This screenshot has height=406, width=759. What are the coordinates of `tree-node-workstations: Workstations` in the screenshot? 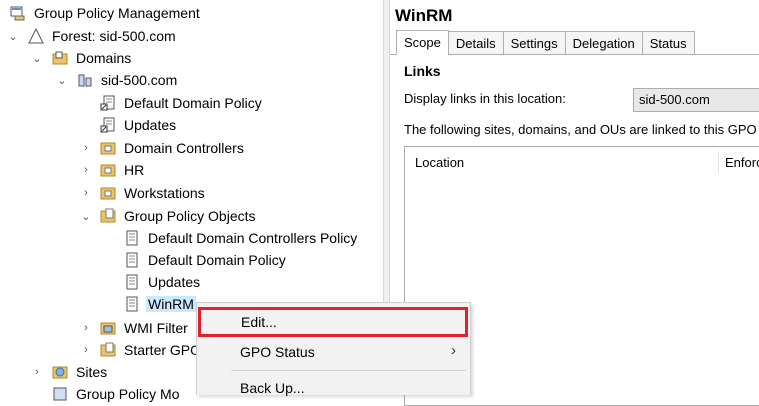 It's located at (153, 193).